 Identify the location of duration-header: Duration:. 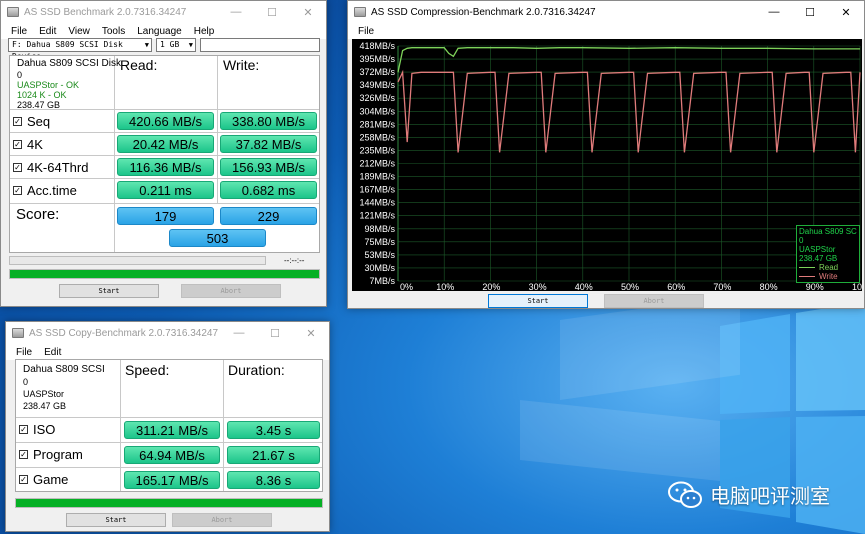
(256, 370).